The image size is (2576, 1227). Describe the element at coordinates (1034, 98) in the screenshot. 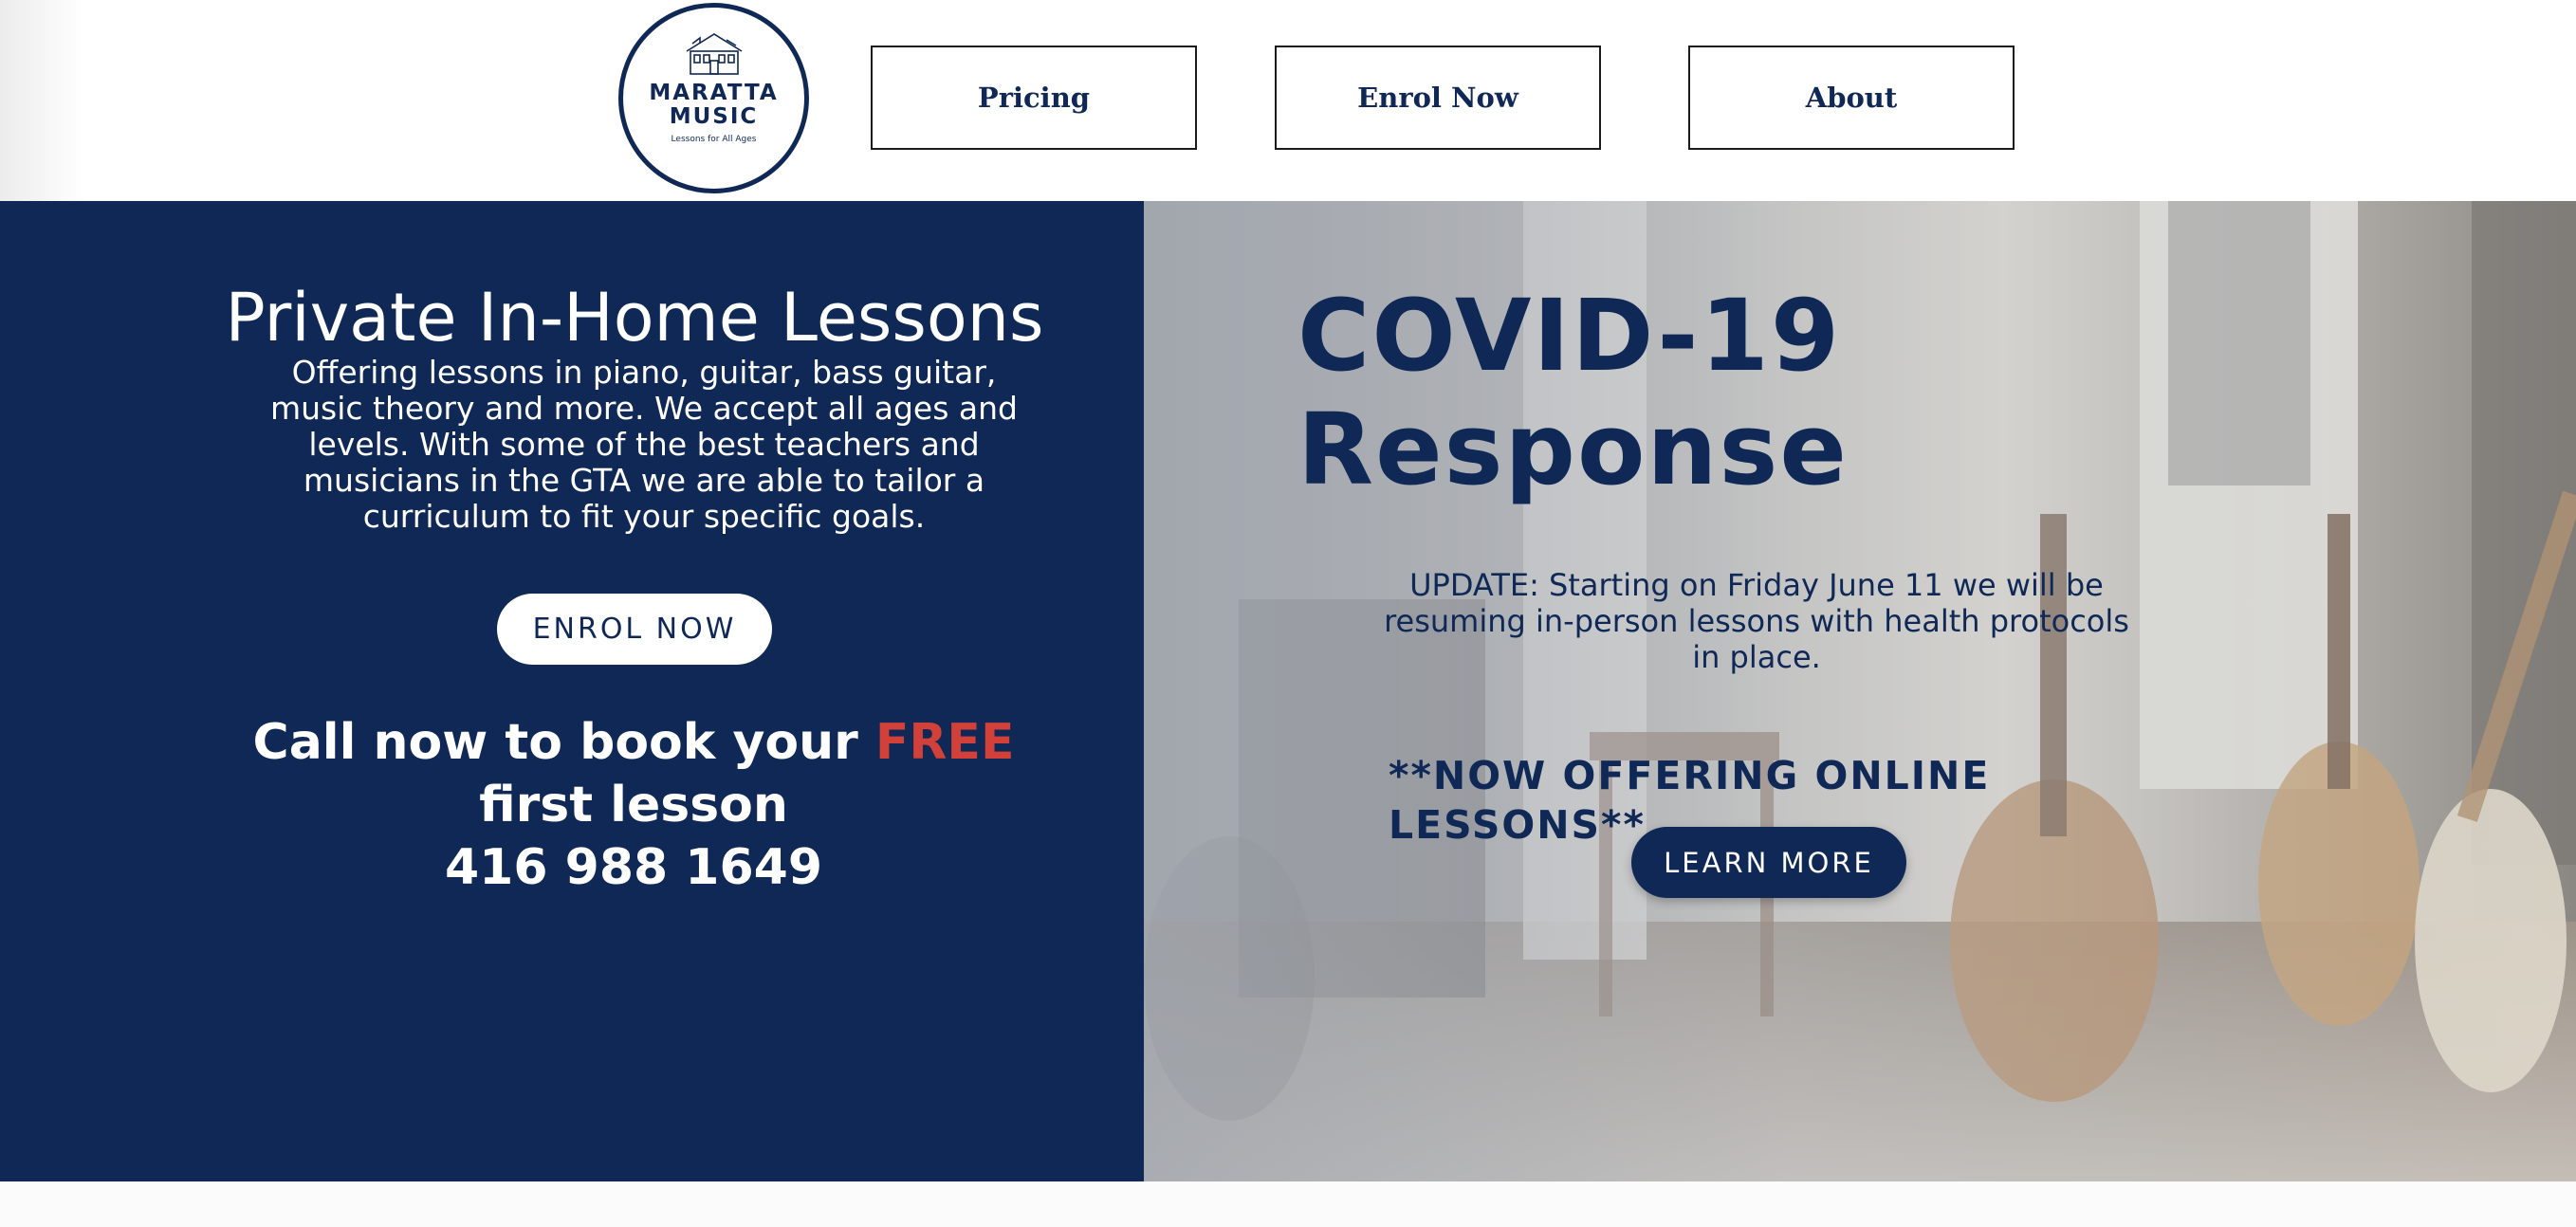

I see `nav-pricing-button: Pricing` at that location.